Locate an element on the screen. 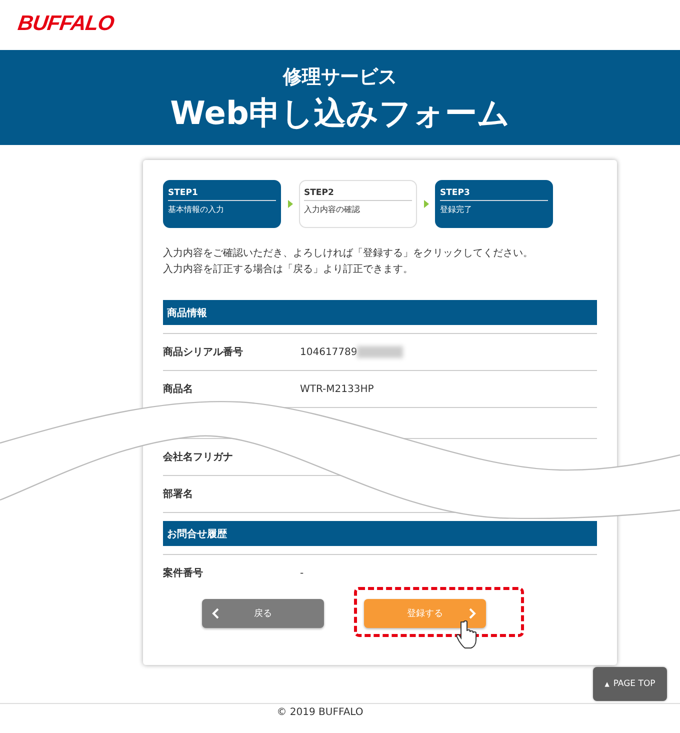 Image resolution: width=680 pixels, height=733 pixels. field-label: 案件番号 is located at coordinates (183, 573).